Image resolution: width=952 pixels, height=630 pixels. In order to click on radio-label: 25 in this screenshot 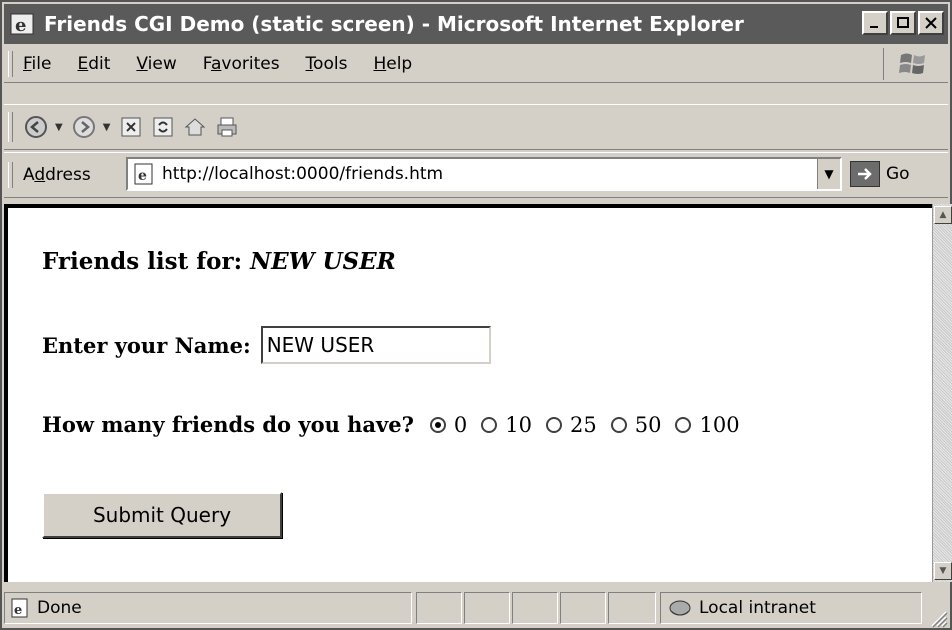, I will do `click(583, 424)`.